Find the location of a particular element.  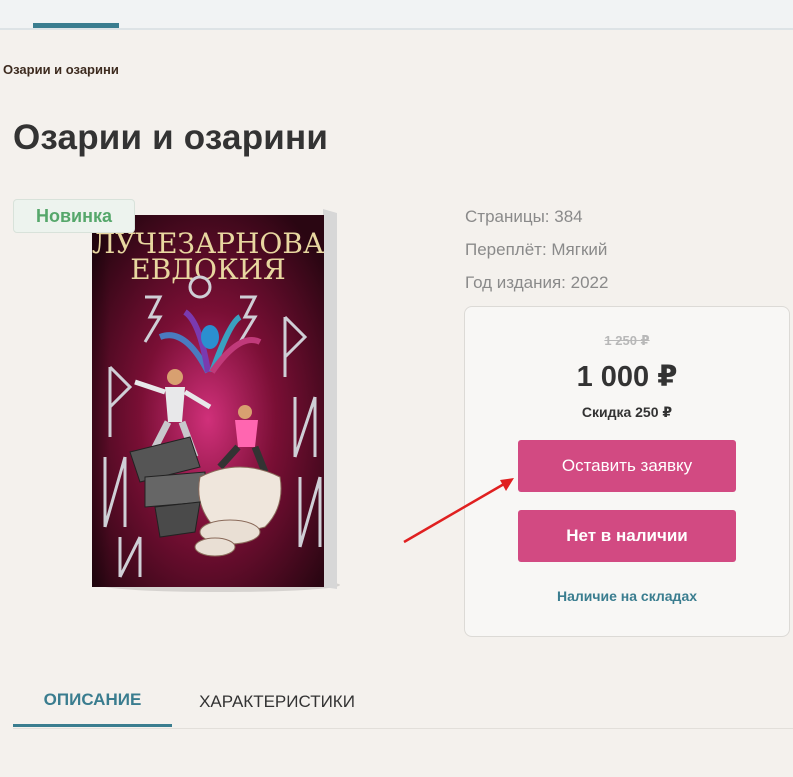

tab-characteristics: ХАРАКТЕРИСТИКИ is located at coordinates (277, 701).